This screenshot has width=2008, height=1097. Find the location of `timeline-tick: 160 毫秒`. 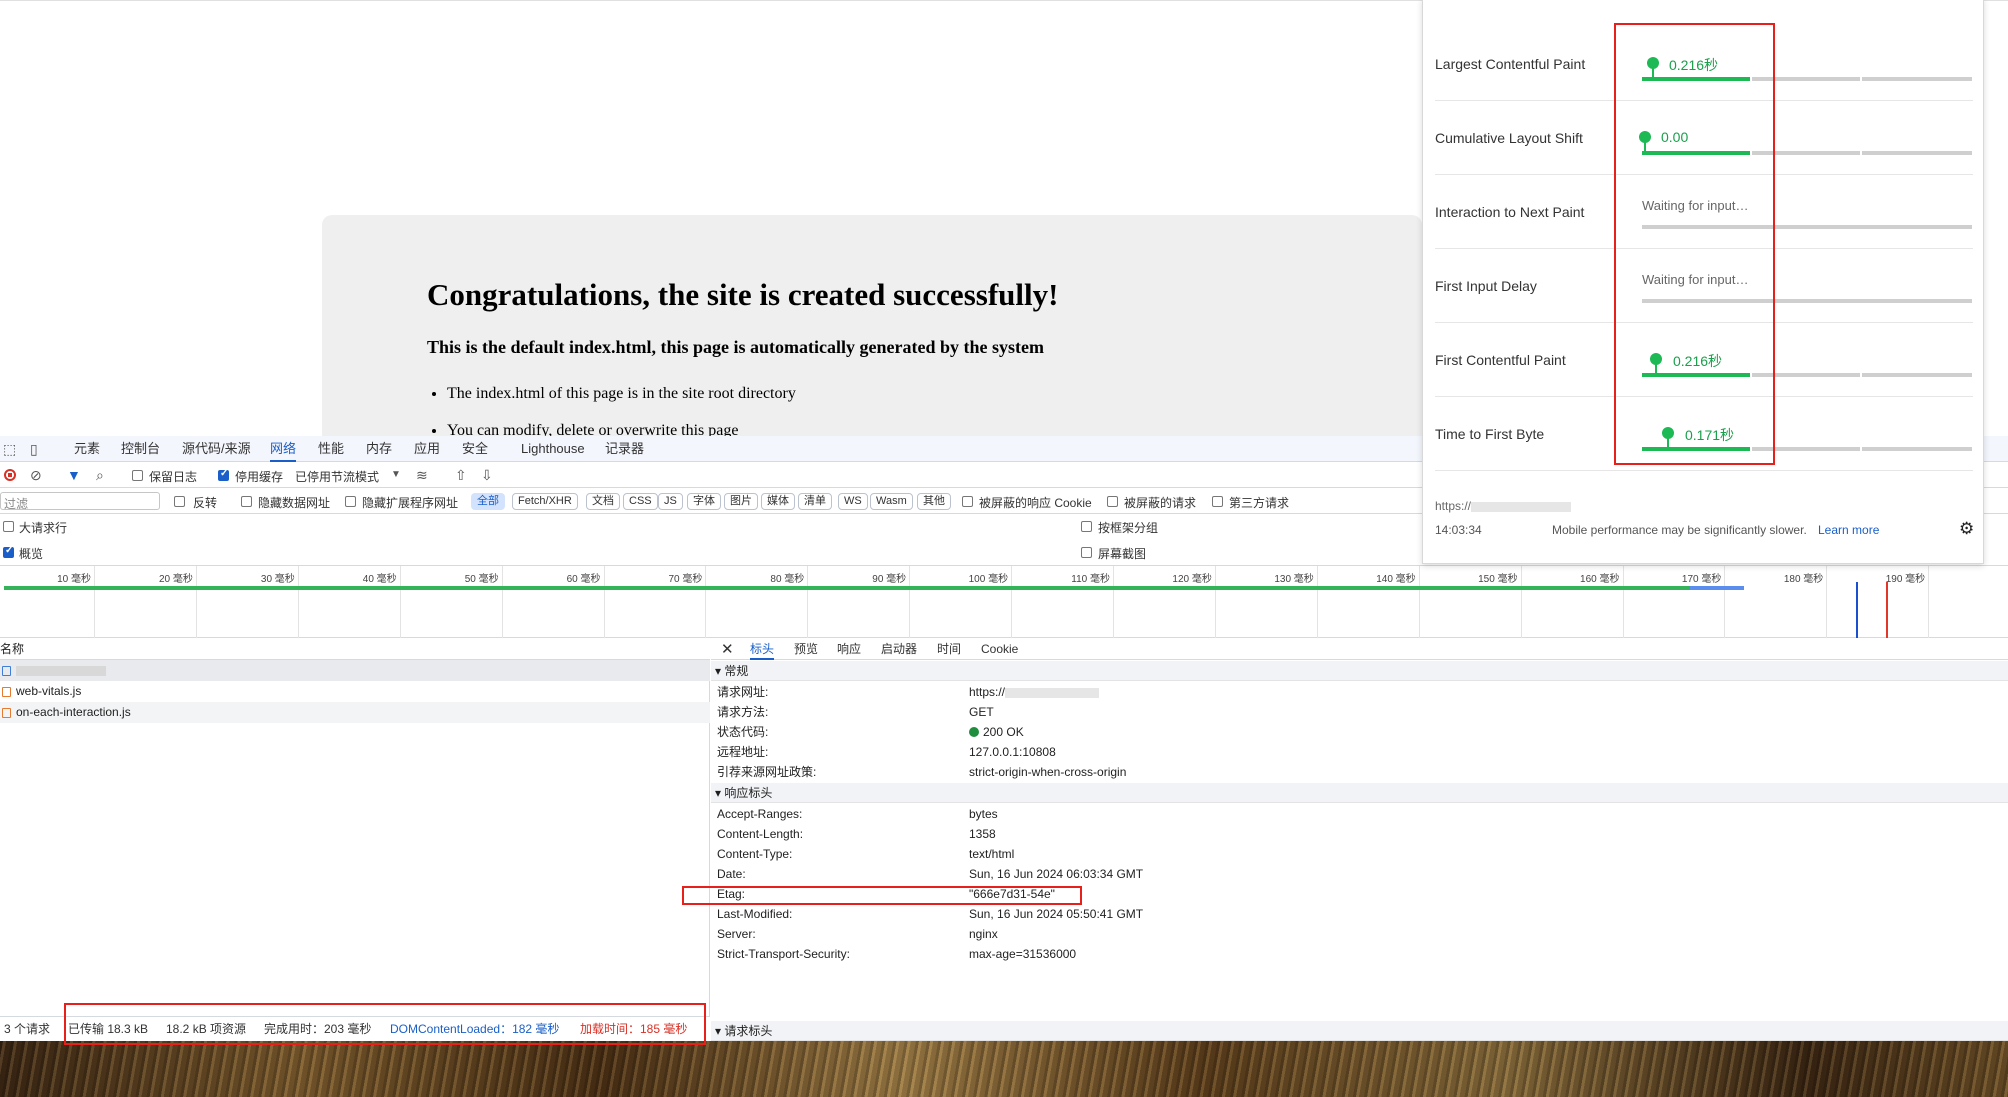

timeline-tick: 160 毫秒 is located at coordinates (1602, 602).